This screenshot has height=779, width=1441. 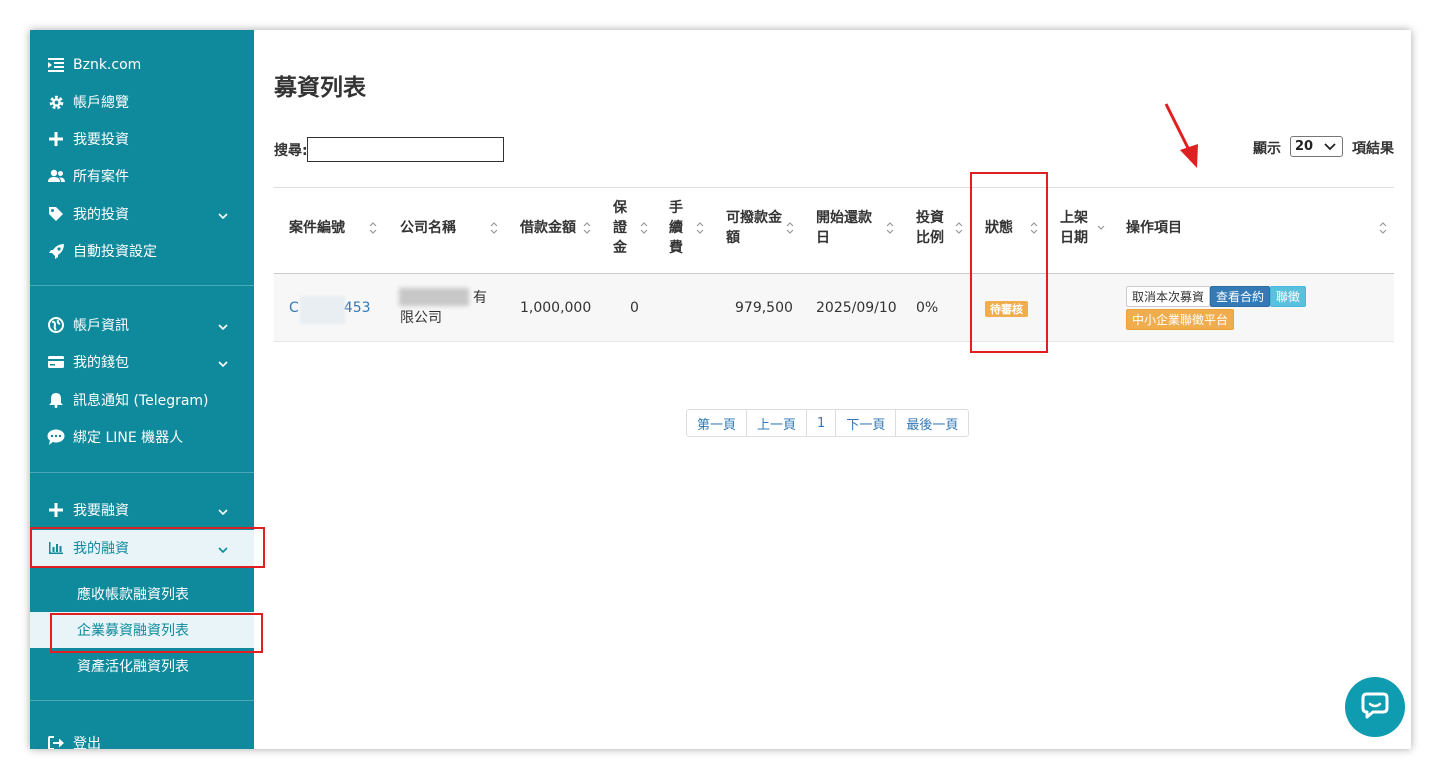 I want to click on deposit-value: 0, so click(x=634, y=308).